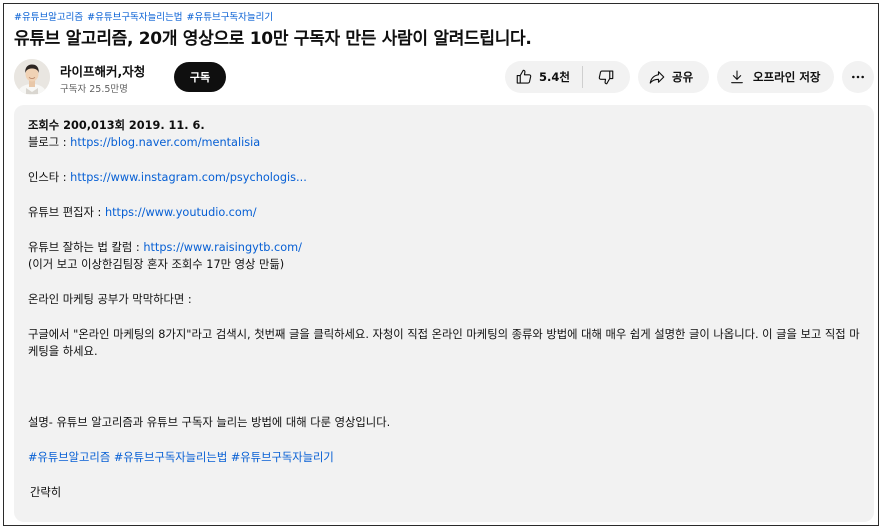 This screenshot has height=529, width=882. I want to click on view-stats: 조회수 200,013회 2019. 11. 6., so click(116, 125).